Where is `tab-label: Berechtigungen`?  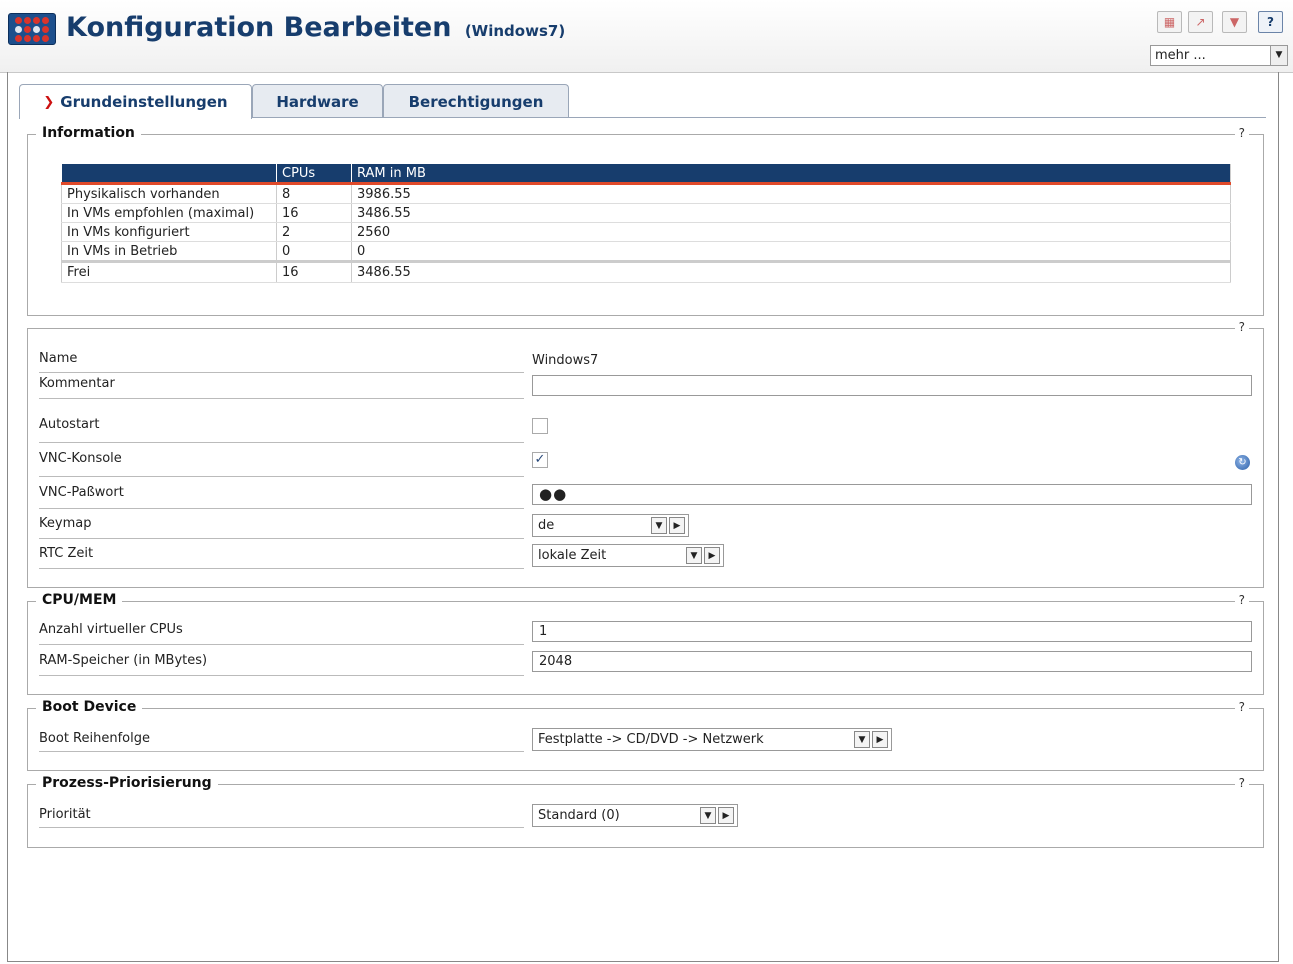 tab-label: Berechtigungen is located at coordinates (476, 101).